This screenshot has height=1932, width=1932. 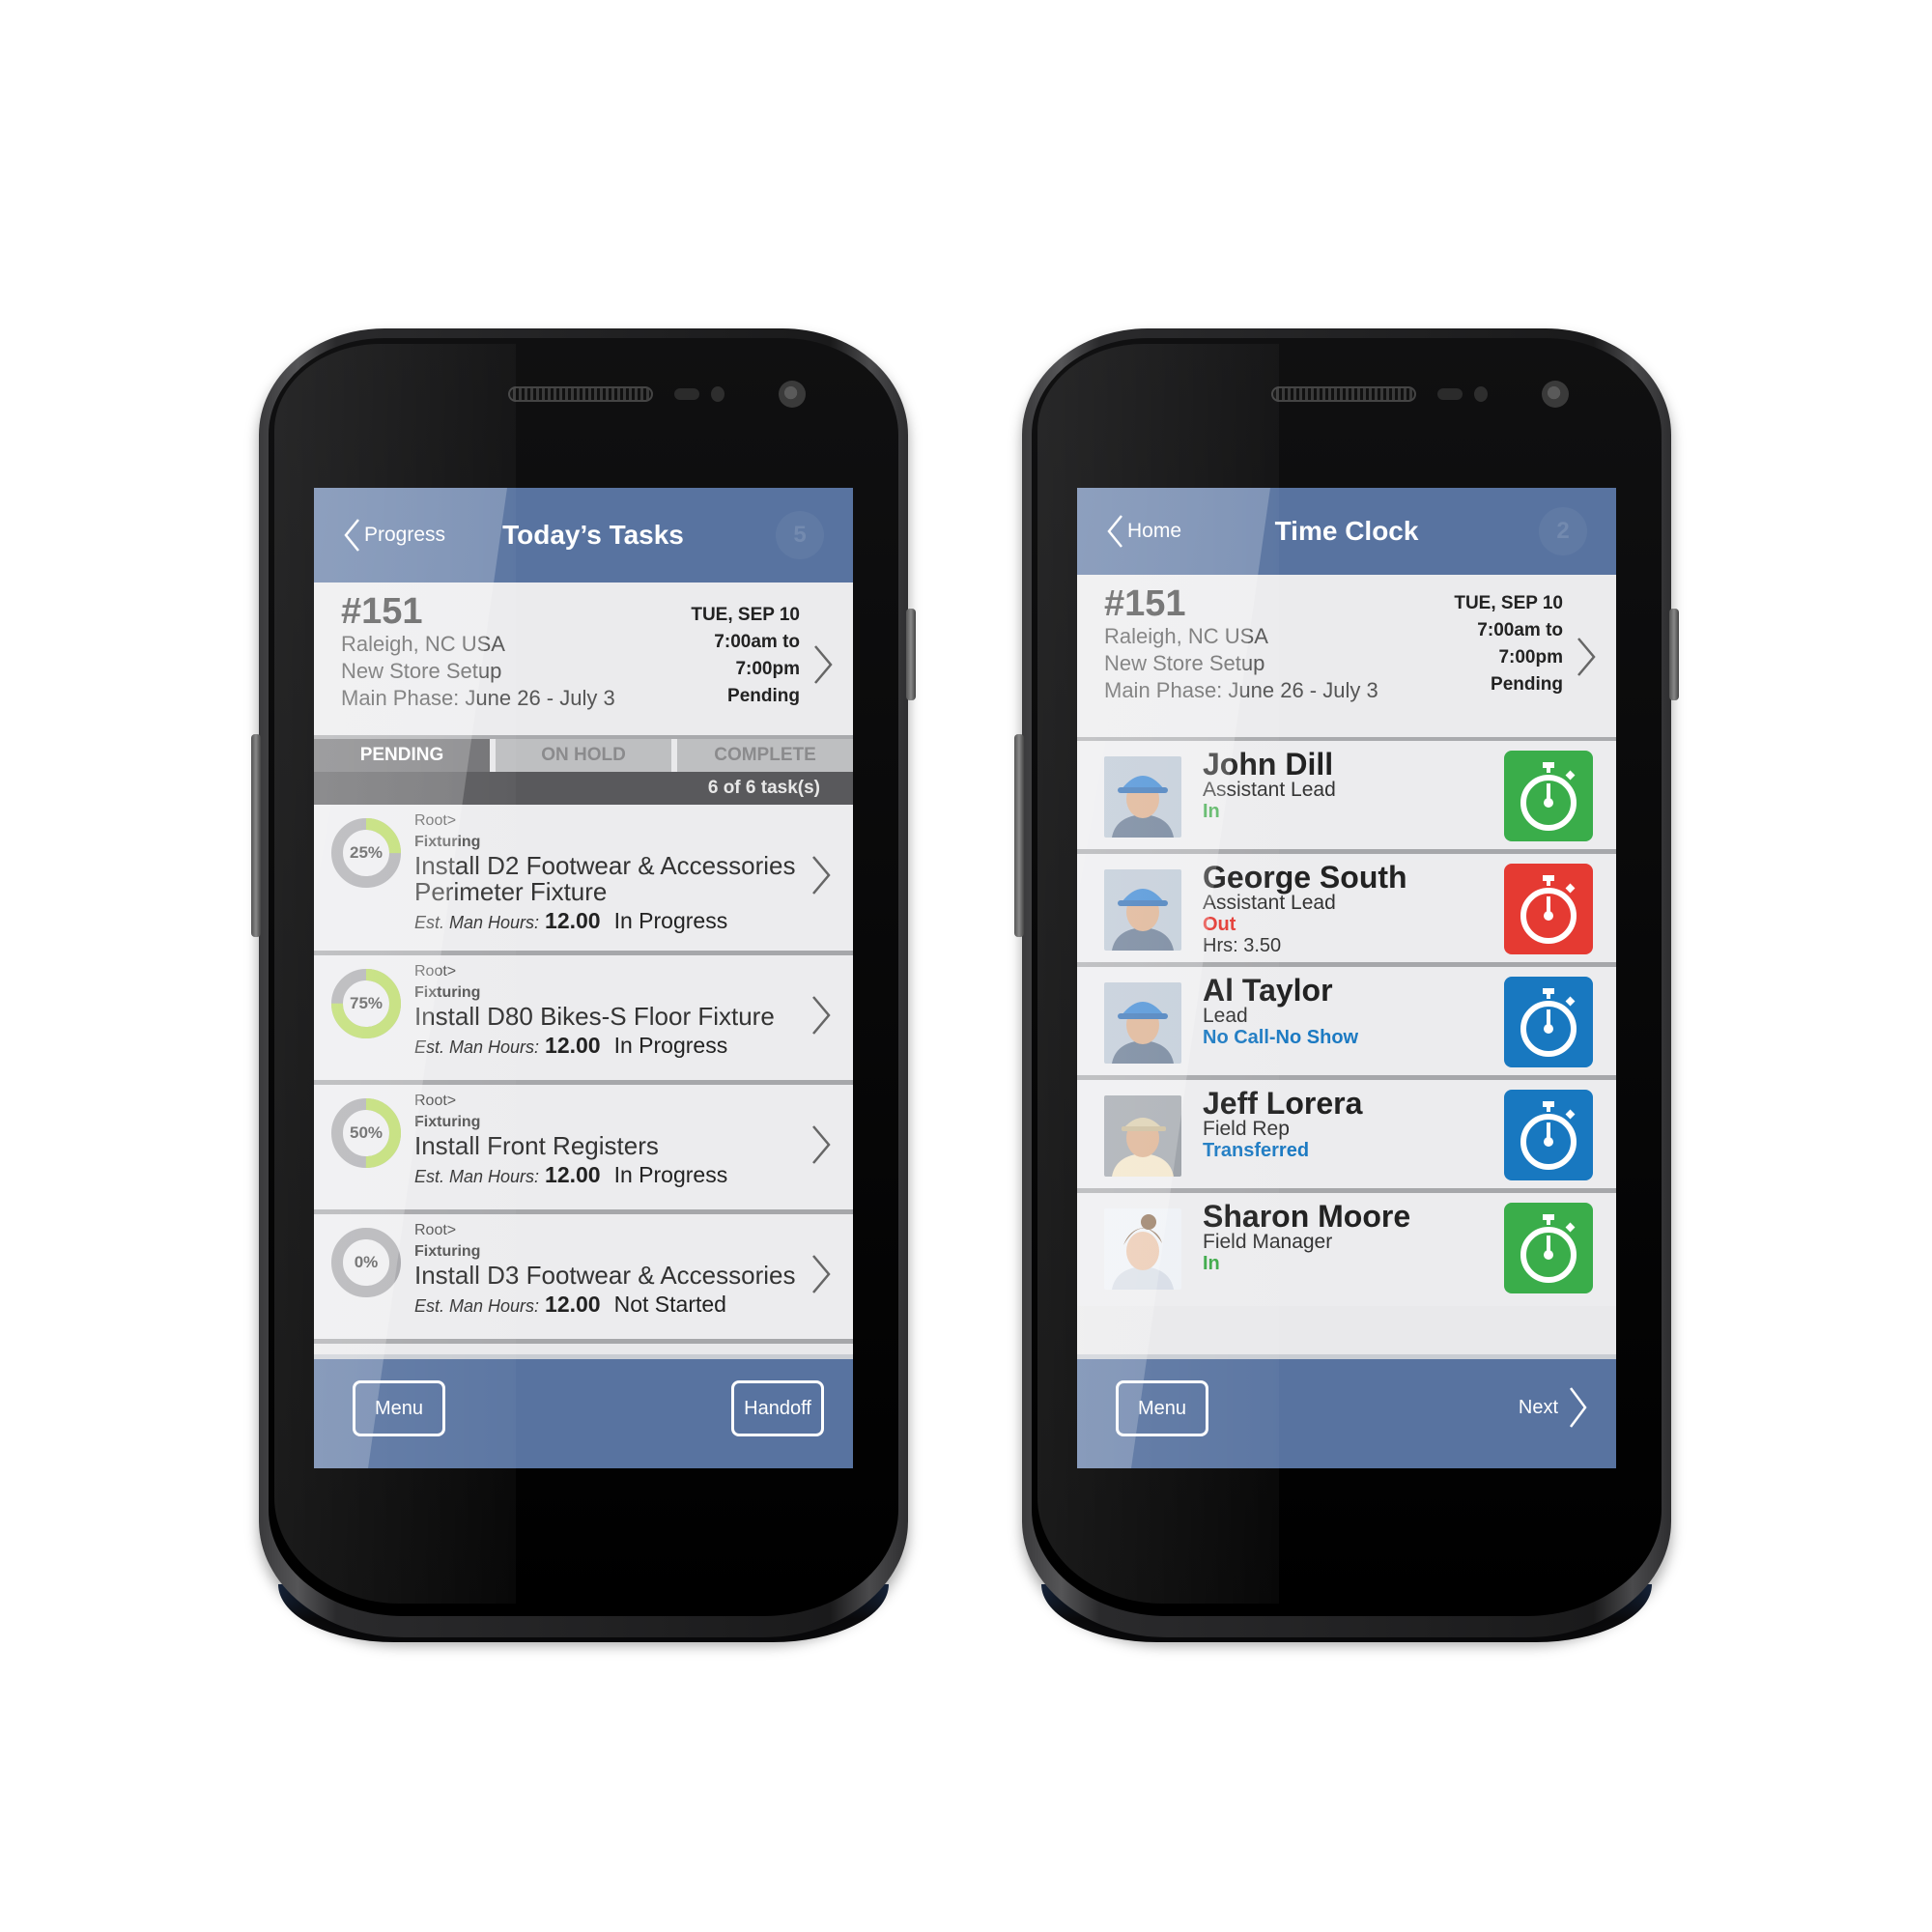 What do you see at coordinates (1346, 531) in the screenshot?
I see `app-header: Home Time Clock 2` at bounding box center [1346, 531].